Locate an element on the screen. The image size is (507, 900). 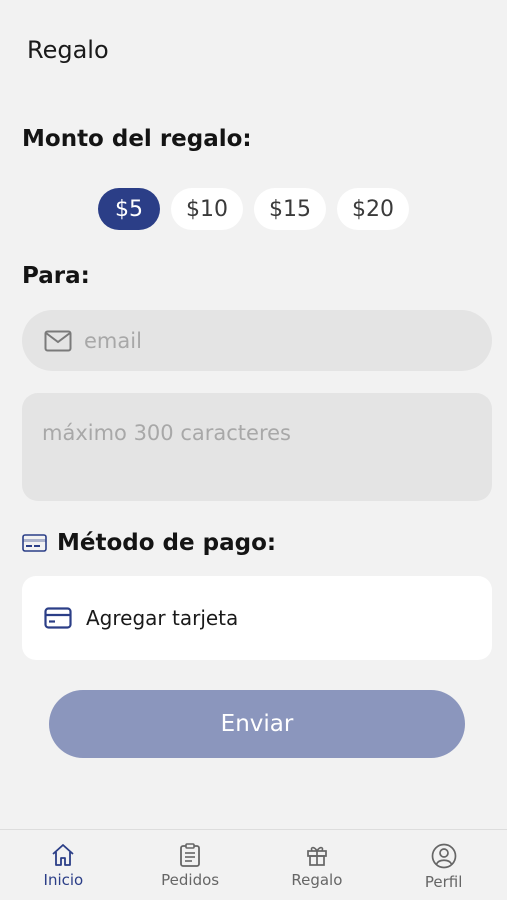
amount-label: Monto del regalo: is located at coordinates (137, 139).